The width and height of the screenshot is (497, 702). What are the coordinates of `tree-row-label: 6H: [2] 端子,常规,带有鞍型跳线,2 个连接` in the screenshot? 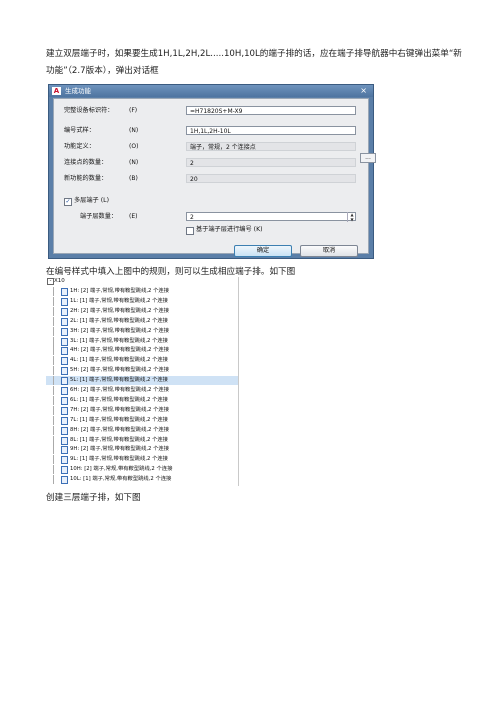 It's located at (119, 390).